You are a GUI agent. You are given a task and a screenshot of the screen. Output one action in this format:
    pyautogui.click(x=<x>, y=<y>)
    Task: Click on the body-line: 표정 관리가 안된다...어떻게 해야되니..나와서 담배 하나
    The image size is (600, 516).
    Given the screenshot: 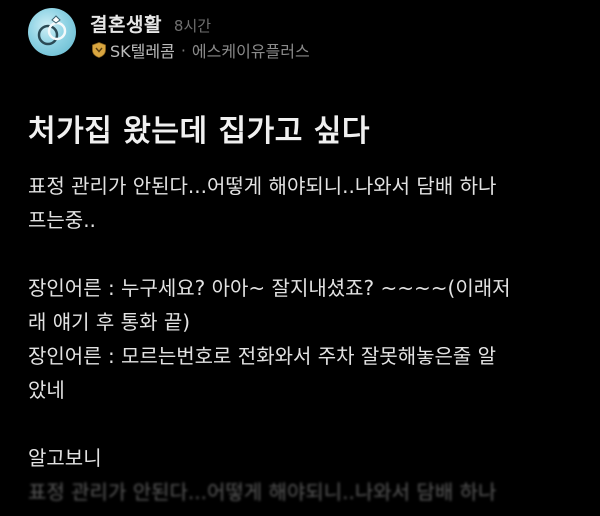 What is the action you would take?
    pyautogui.click(x=262, y=186)
    